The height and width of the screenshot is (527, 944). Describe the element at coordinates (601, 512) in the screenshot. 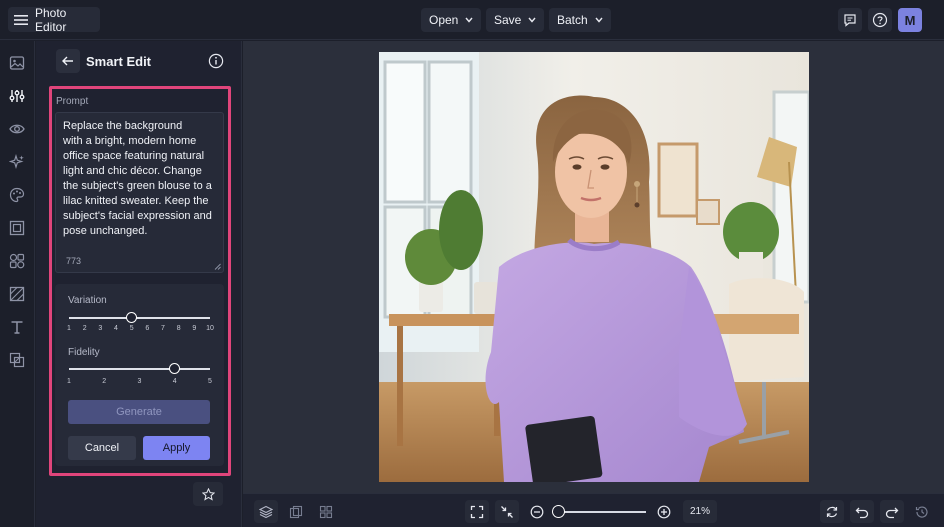

I see `zoom-slider-track` at that location.